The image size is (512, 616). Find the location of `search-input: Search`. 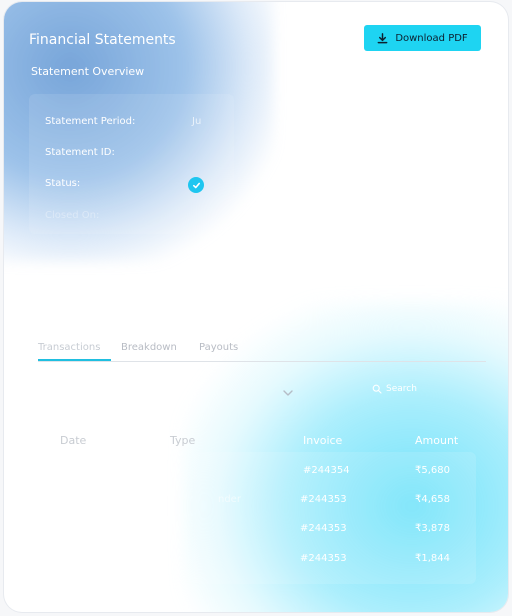

search-input: Search is located at coordinates (394, 389).